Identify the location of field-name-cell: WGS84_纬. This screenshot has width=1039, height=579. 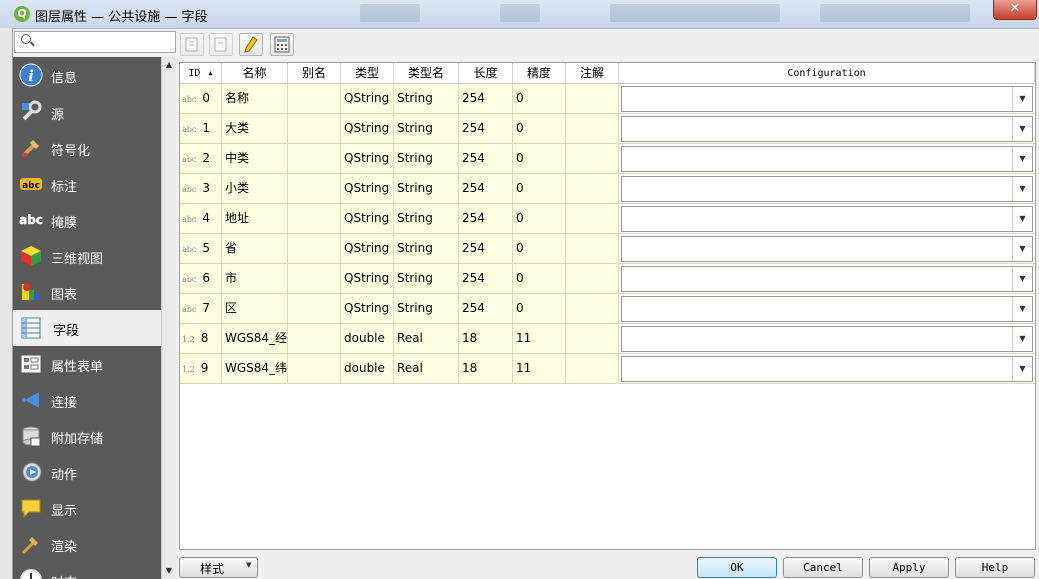
(255, 369).